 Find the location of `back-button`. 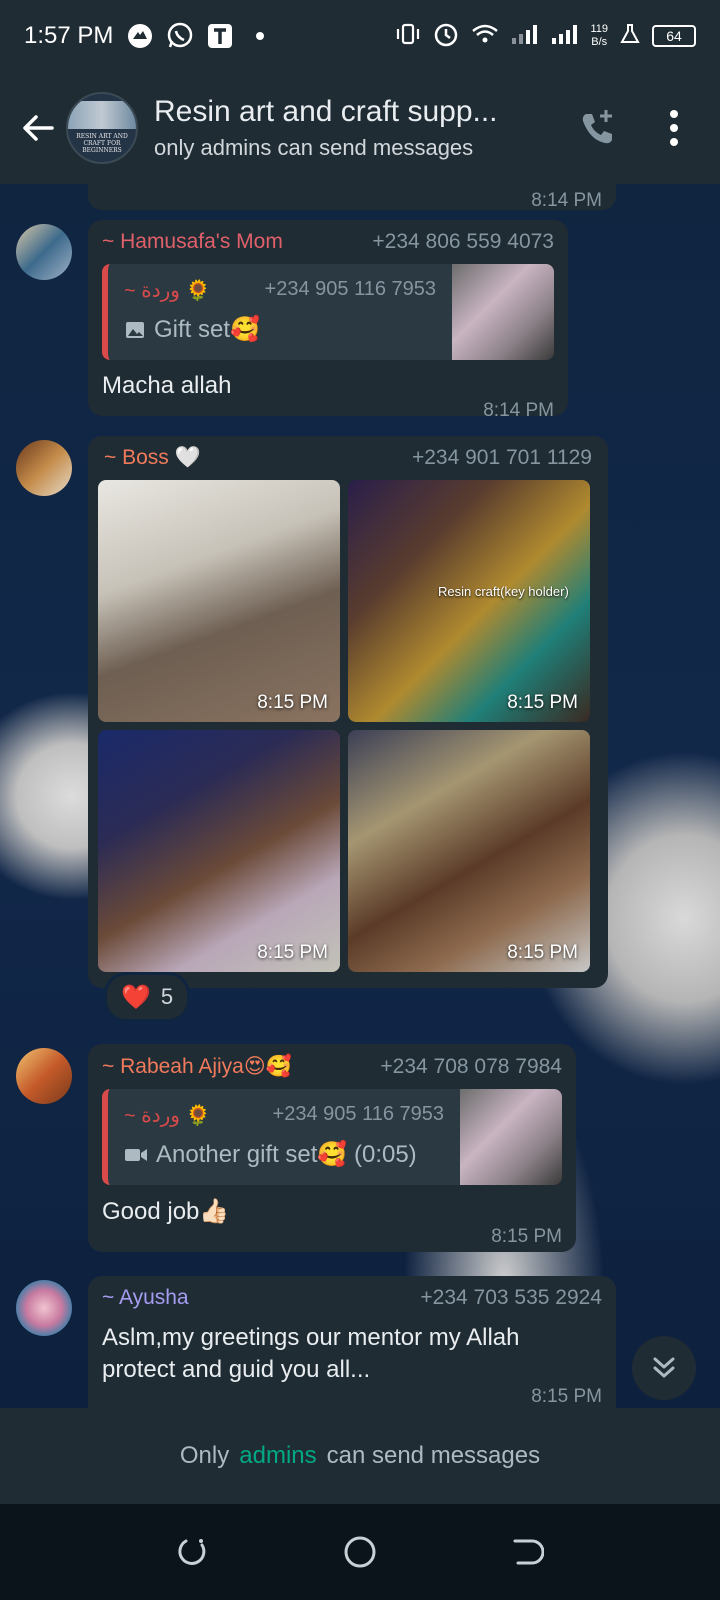

back-button is located at coordinates (38, 128).